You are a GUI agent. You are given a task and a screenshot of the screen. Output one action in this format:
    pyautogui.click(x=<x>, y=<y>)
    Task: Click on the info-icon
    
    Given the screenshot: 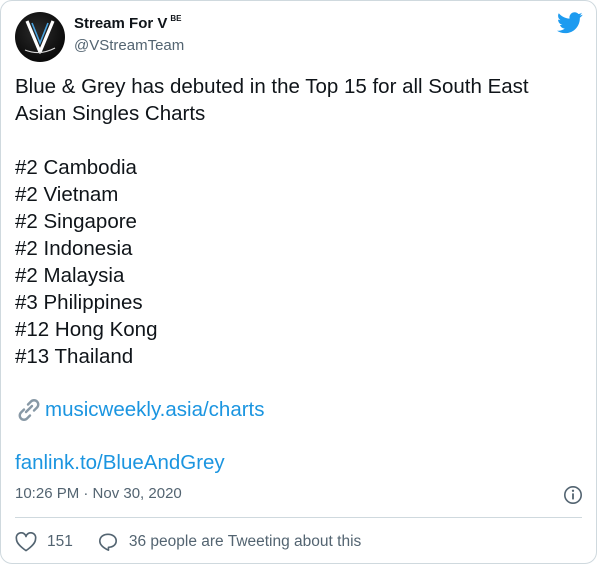 What is the action you would take?
    pyautogui.click(x=573, y=495)
    